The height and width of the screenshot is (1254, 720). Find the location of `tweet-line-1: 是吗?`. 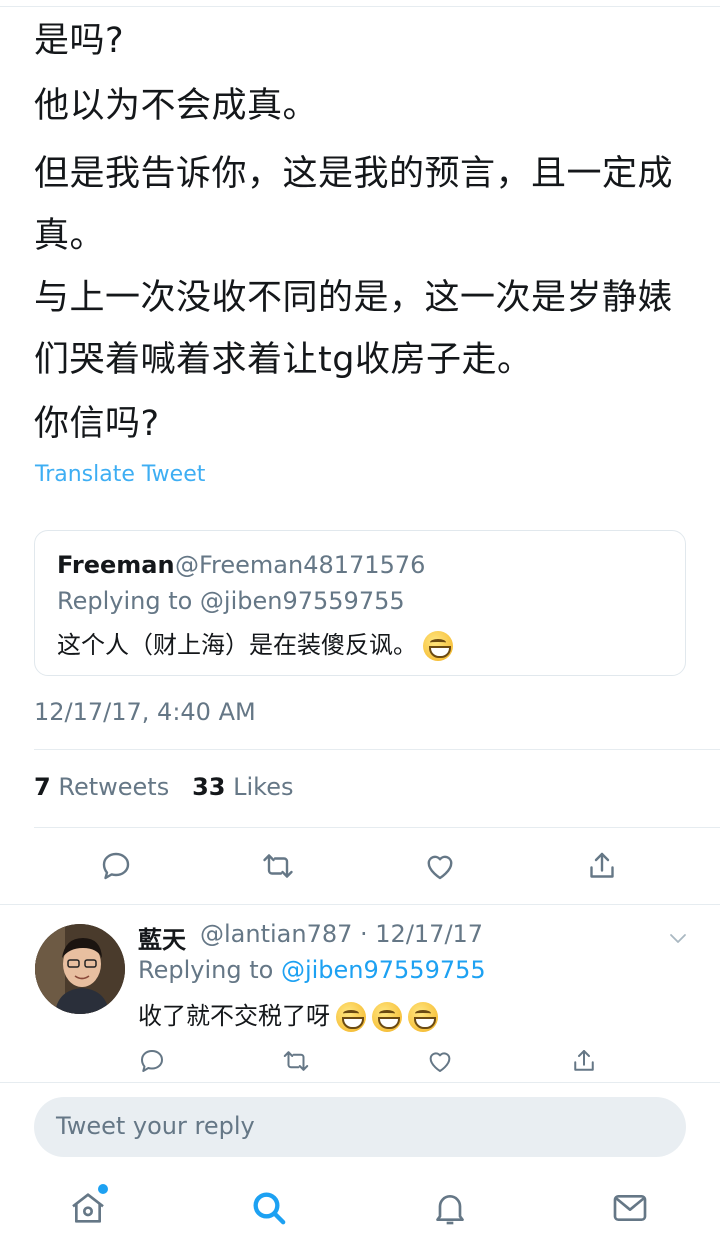

tweet-line-1: 是吗? is located at coordinates (79, 41).